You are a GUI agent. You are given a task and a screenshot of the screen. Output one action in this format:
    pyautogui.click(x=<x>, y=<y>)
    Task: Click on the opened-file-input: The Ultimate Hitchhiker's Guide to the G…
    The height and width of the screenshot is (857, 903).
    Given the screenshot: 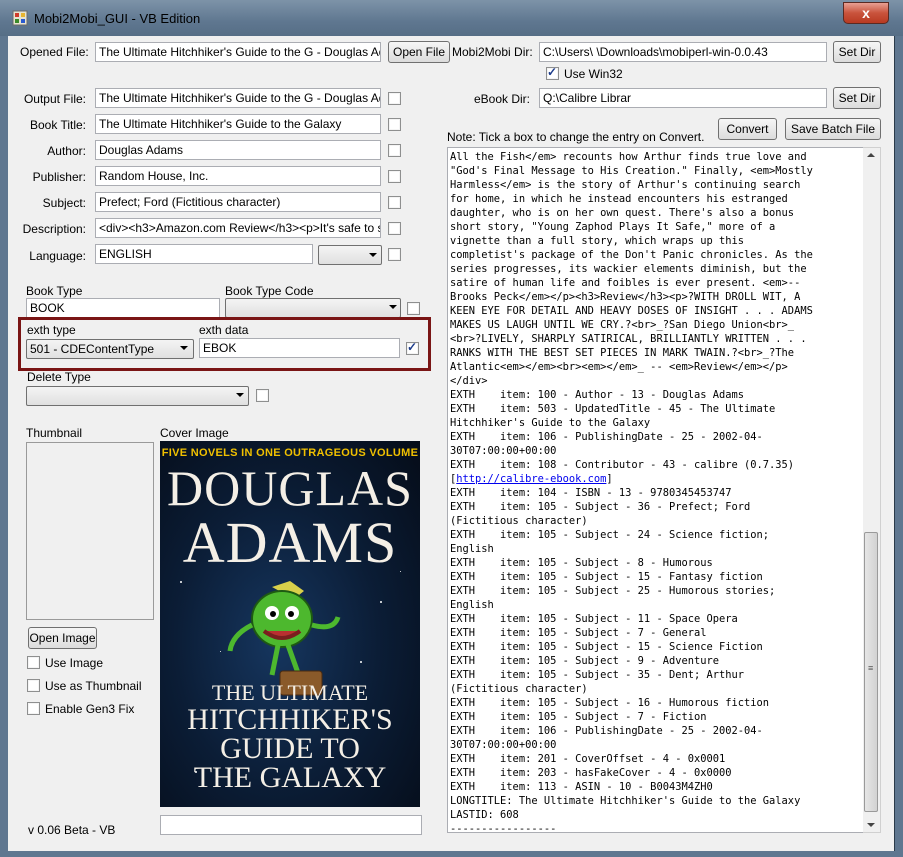 What is the action you would take?
    pyautogui.click(x=238, y=52)
    